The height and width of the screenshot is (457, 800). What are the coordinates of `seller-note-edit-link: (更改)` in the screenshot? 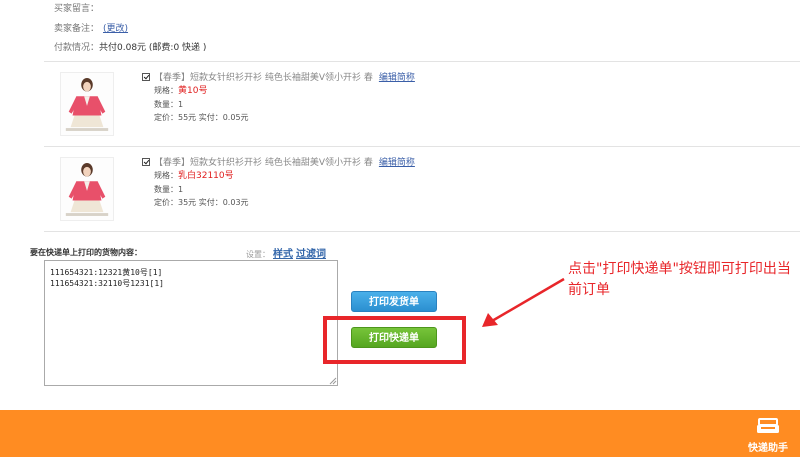 It's located at (115, 29).